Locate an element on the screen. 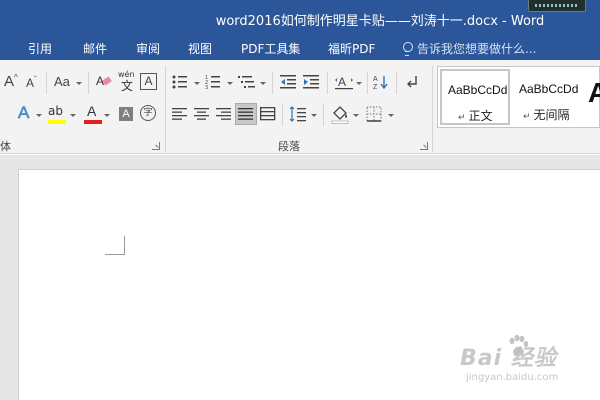  font-group-label: 体 is located at coordinates (5, 146).